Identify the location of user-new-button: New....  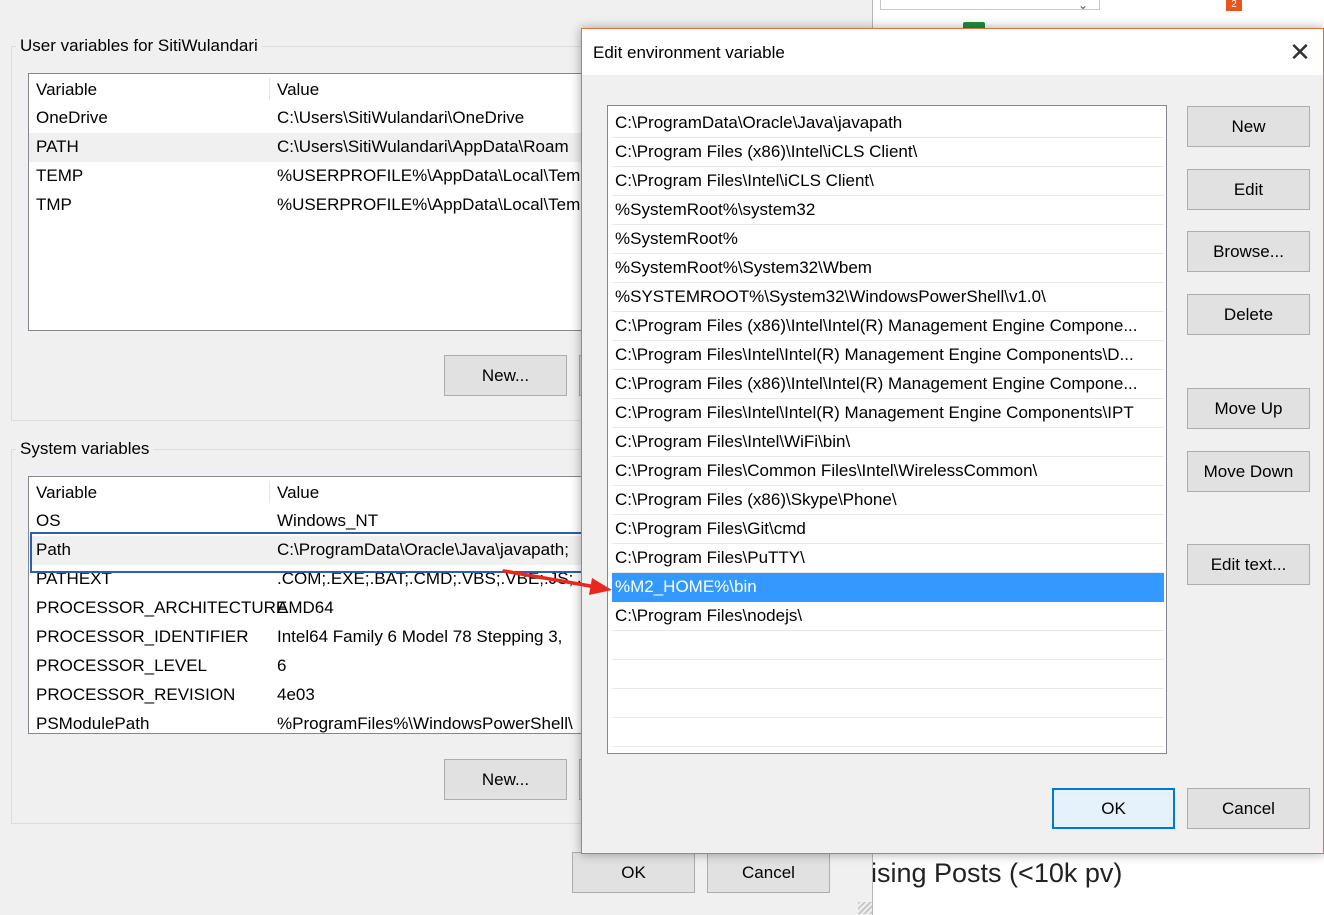
(505, 375).